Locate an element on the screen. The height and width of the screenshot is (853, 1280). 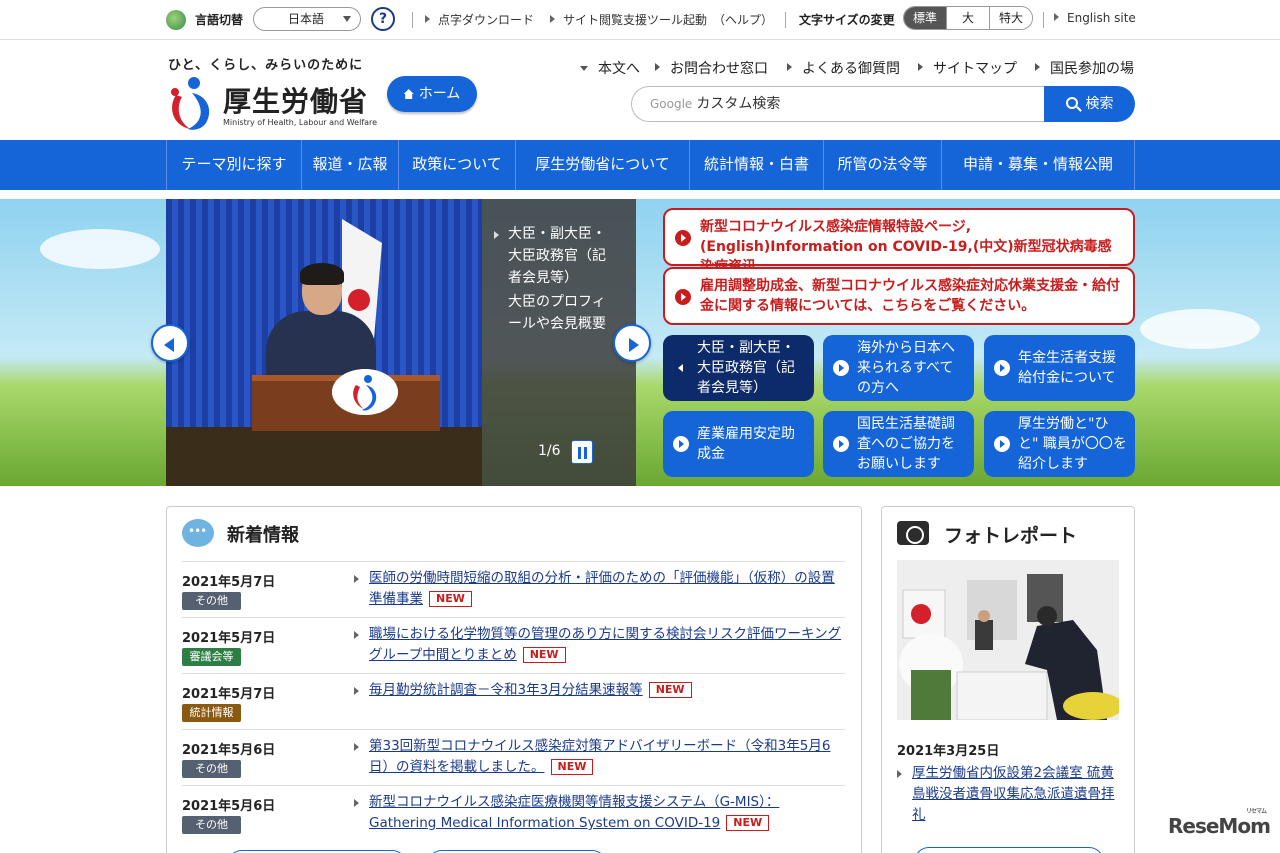
font-size-label: 文字サイズの変更 is located at coordinates (847, 20).